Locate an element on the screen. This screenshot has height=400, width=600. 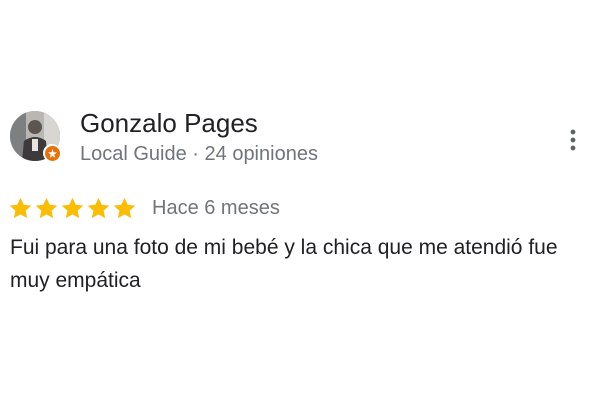
author-meta: Local Guide · 24 opiniones is located at coordinates (199, 154).